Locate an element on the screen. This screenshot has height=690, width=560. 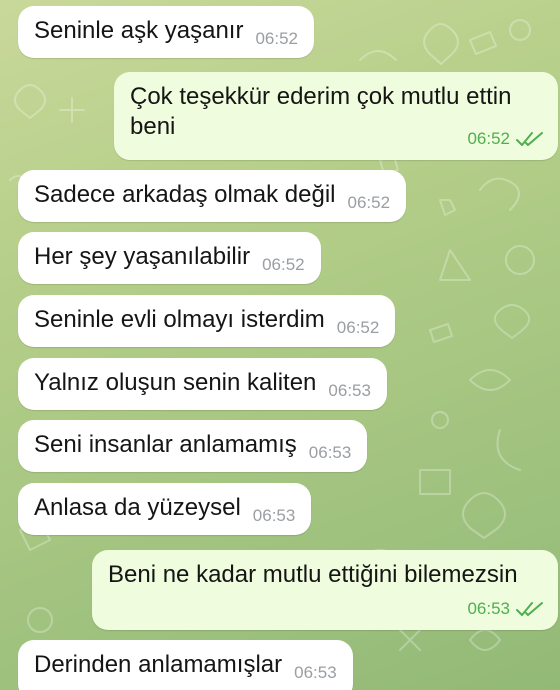
message-text: Seni insanlar anlamamış is located at coordinates (165, 444).